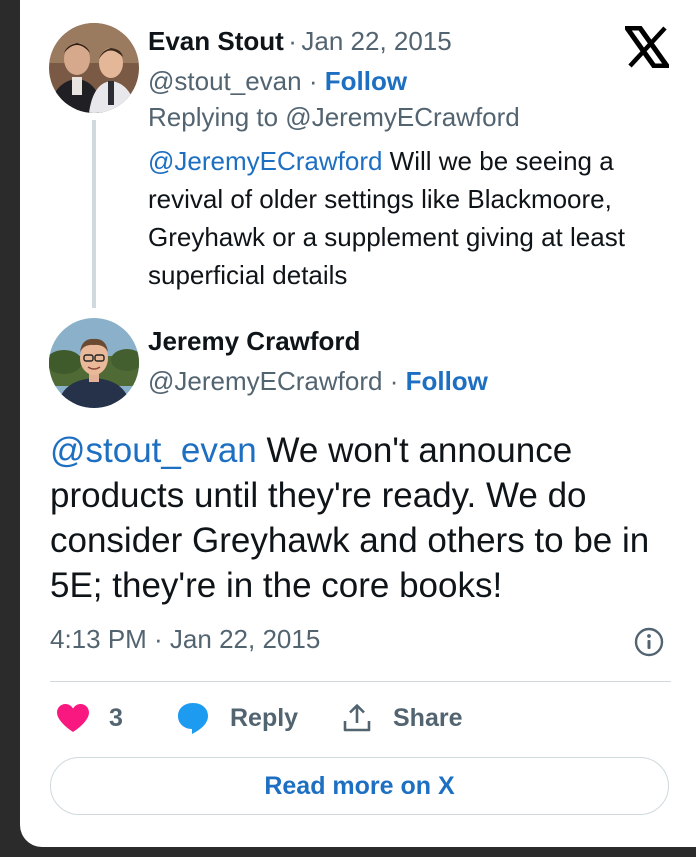 This screenshot has width=696, height=857. I want to click on reply-author-name: Evan Stout, so click(216, 41).